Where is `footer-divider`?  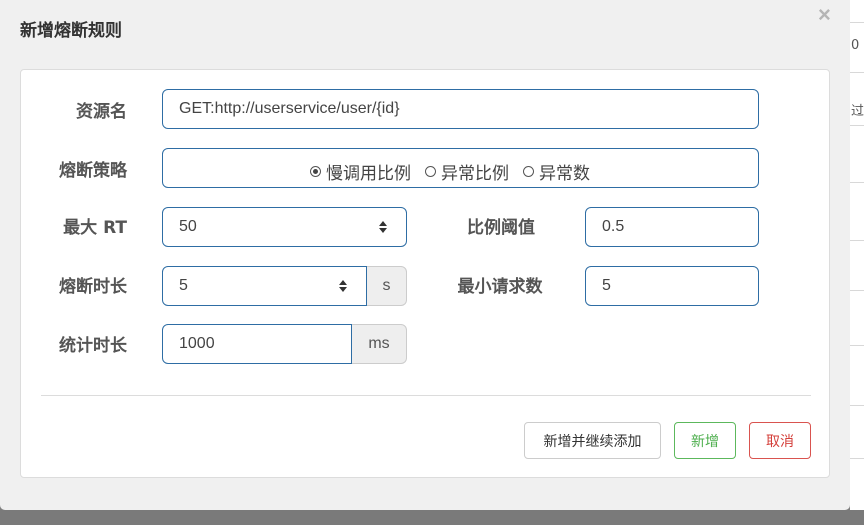 footer-divider is located at coordinates (426, 395).